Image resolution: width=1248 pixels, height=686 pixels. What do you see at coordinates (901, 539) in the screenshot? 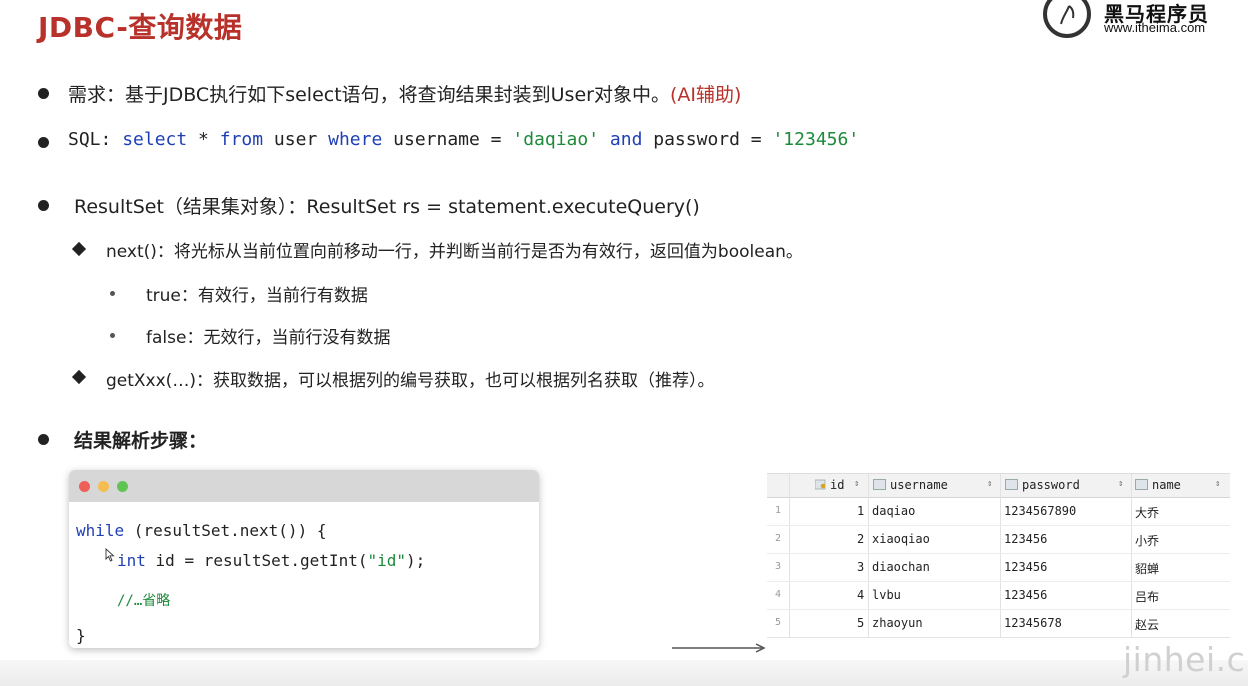
I see `cell-username: xiaoqiao` at bounding box center [901, 539].